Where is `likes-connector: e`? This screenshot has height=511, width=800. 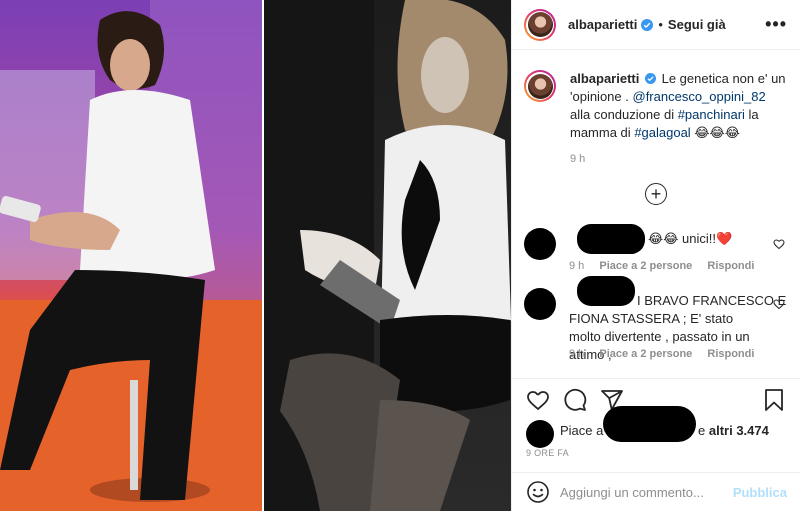 likes-connector: e is located at coordinates (702, 430).